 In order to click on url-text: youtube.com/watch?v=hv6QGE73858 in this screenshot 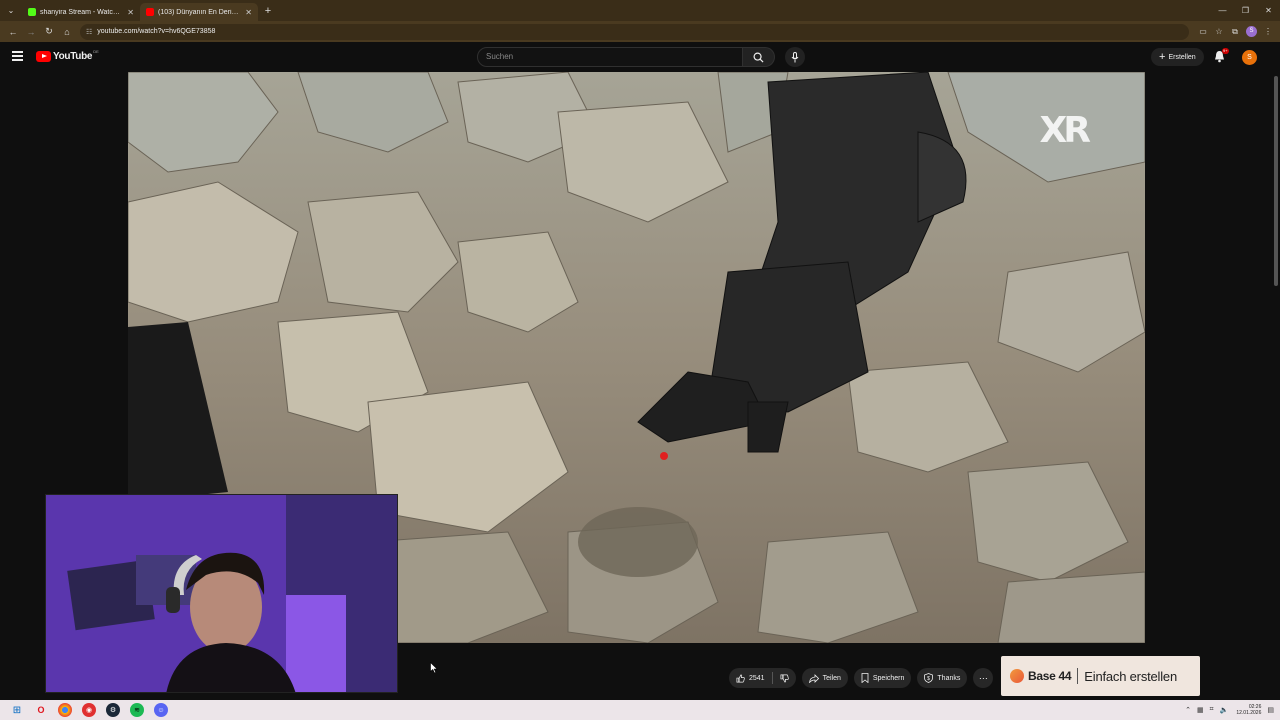, I will do `click(156, 31)`.